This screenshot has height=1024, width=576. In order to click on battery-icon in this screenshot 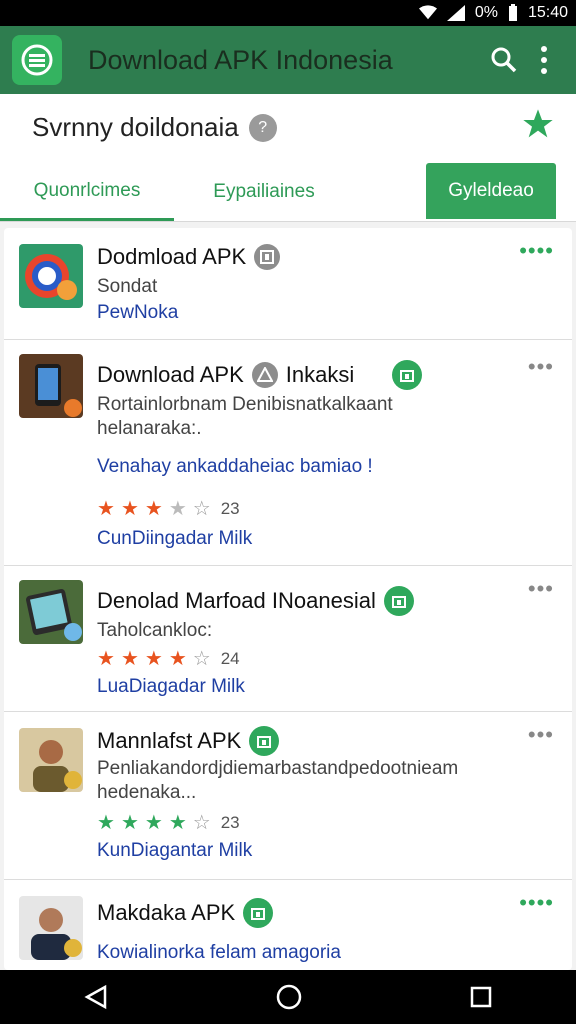, I will do `click(512, 12)`.